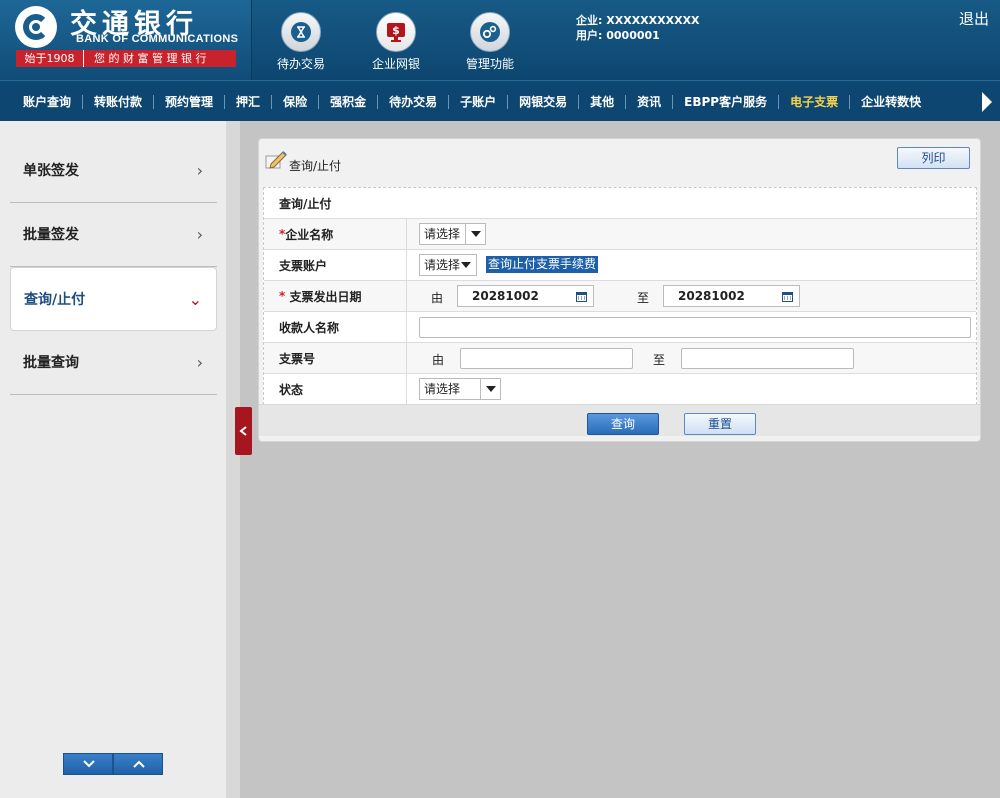  What do you see at coordinates (305, 203) in the screenshot?
I see `form-title: 查询/止付` at bounding box center [305, 203].